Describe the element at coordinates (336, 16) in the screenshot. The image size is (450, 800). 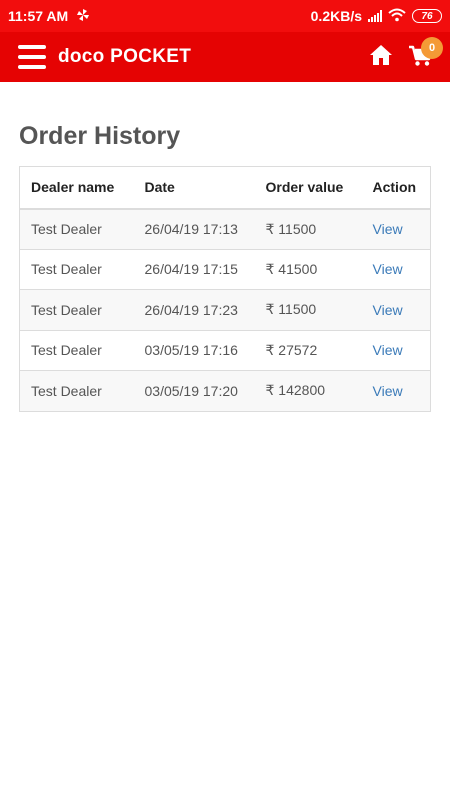
I see `network-speed: 0.2KB/s` at that location.